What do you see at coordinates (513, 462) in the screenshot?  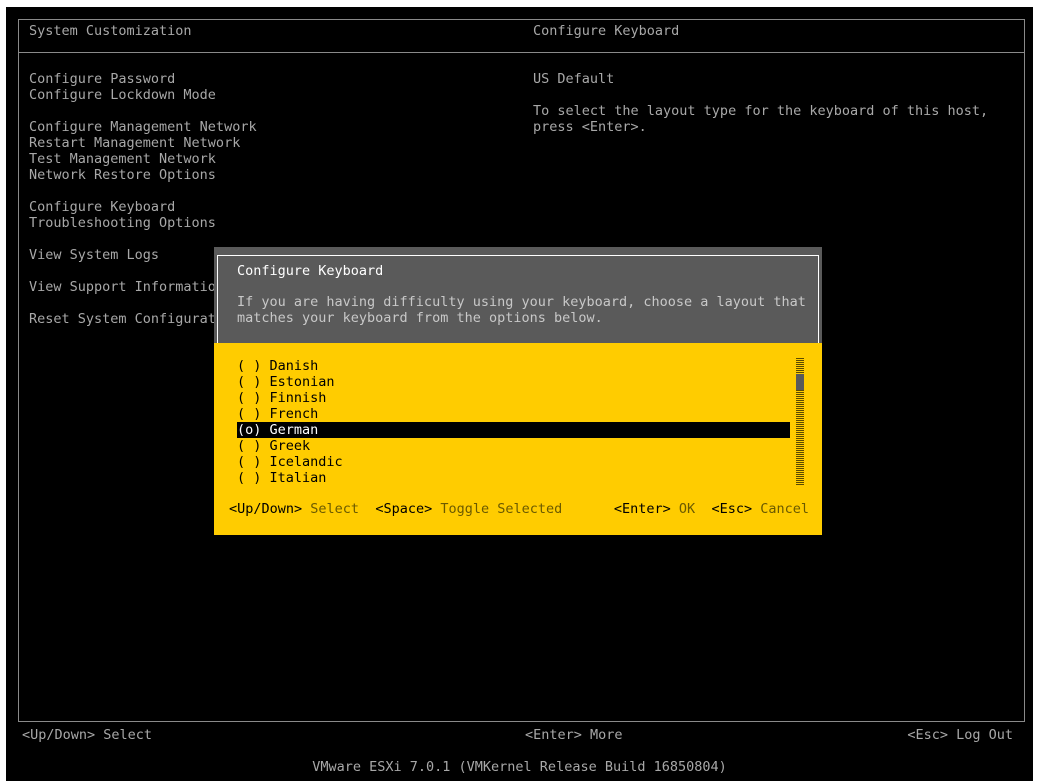 I see `keyboard-layout-option: ( ) Icelandic` at bounding box center [513, 462].